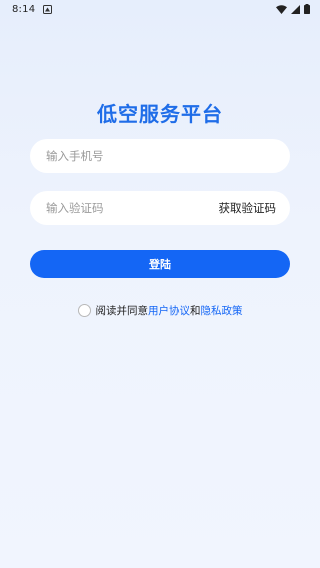 The height and width of the screenshot is (568, 320). What do you see at coordinates (295, 9) in the screenshot?
I see `signal-icon` at bounding box center [295, 9].